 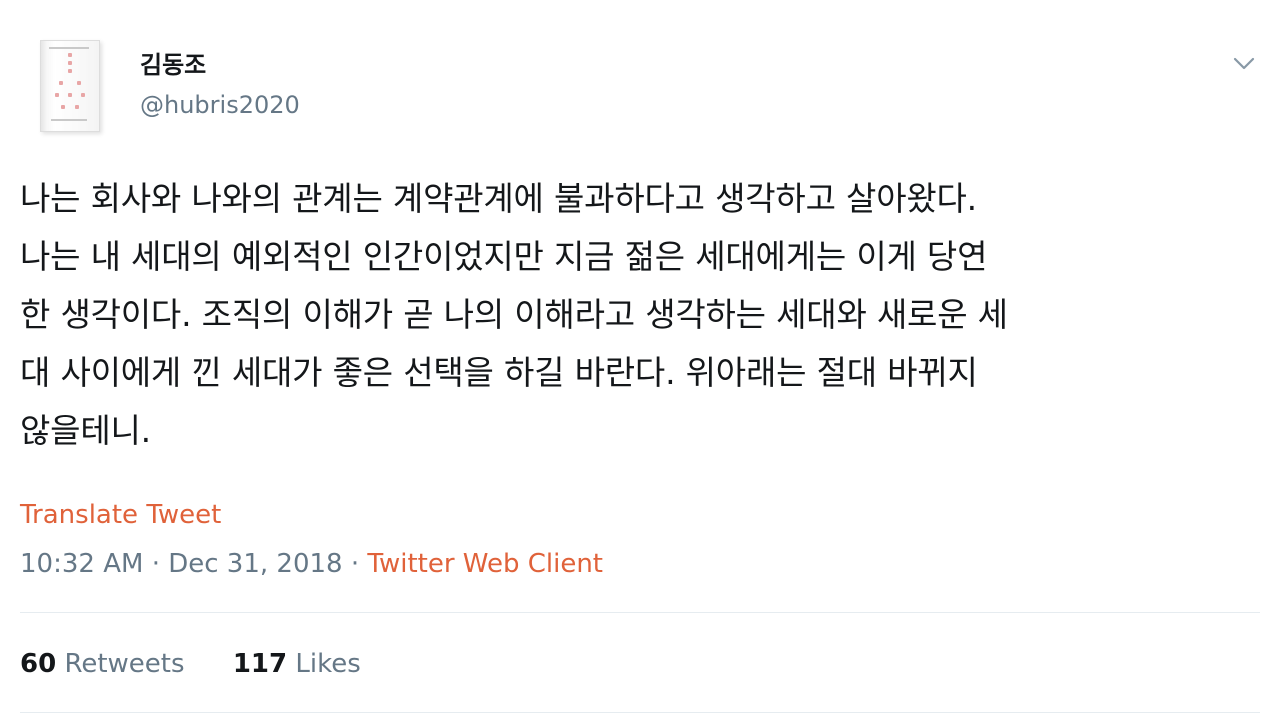 What do you see at coordinates (220, 105) in the screenshot?
I see `author-handle: @hubris2020` at bounding box center [220, 105].